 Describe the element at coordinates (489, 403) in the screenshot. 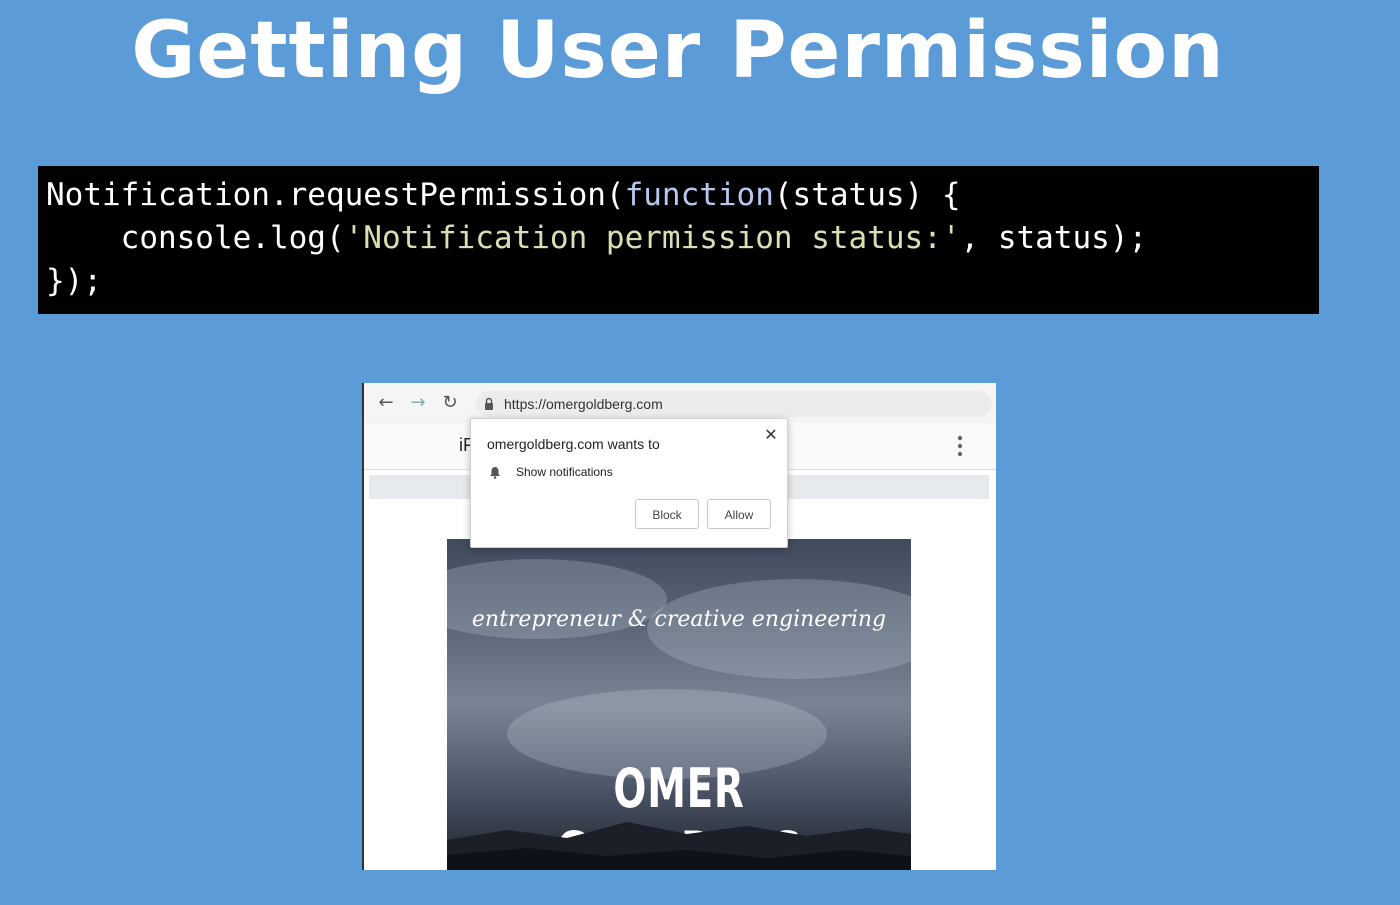

I see `lock-icon` at that location.